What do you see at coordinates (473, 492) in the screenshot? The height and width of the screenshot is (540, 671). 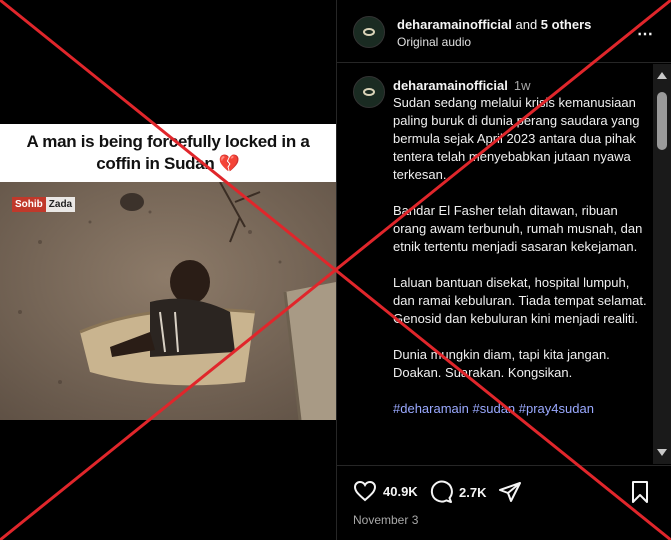 I see `comment-count: 2.7K` at bounding box center [473, 492].